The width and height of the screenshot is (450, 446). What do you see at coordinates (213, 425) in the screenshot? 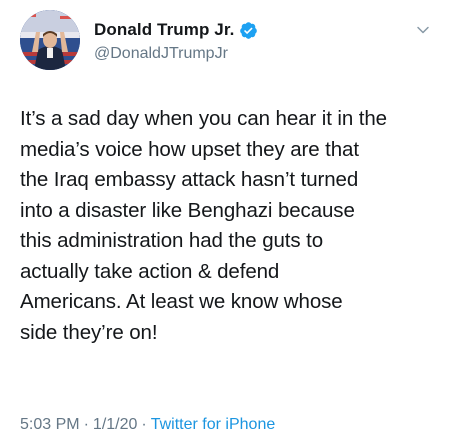
I see `tweet-source-link: Twitter for iPhone` at bounding box center [213, 425].